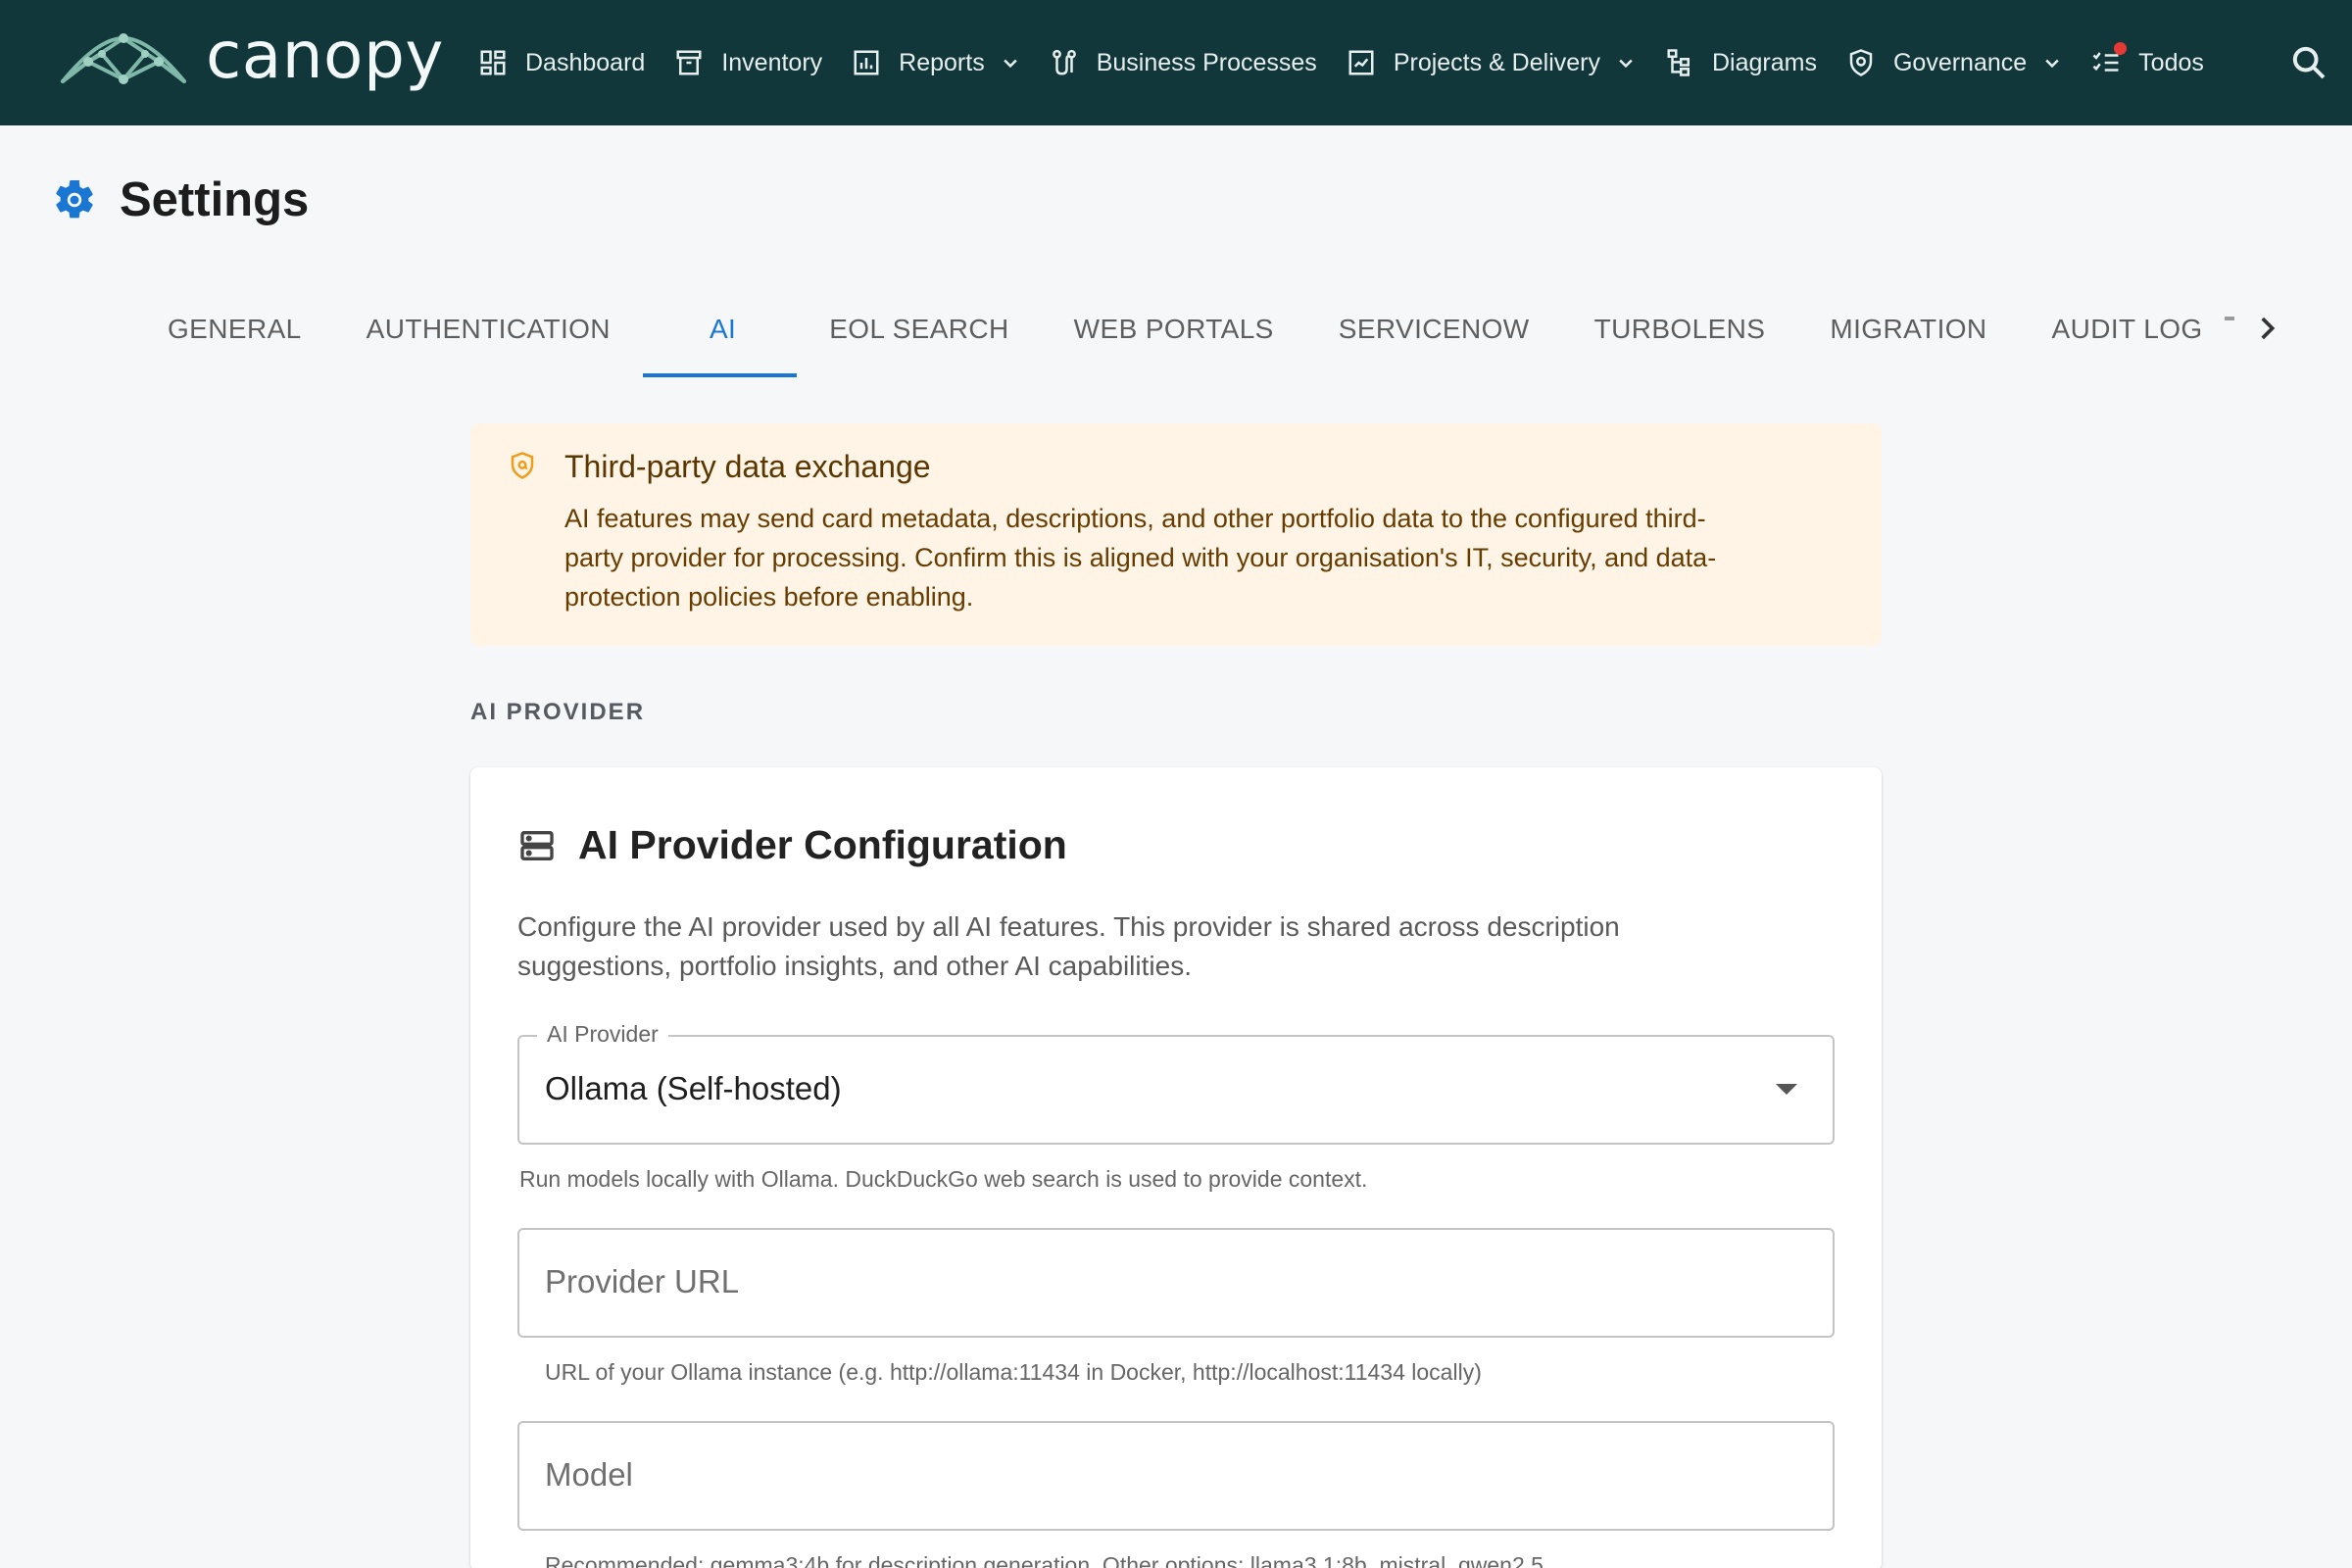 Image resolution: width=2352 pixels, height=1568 pixels. Describe the element at coordinates (693, 1088) in the screenshot. I see `ai-provider-select-value: Ollama (Self-hosted)` at that location.